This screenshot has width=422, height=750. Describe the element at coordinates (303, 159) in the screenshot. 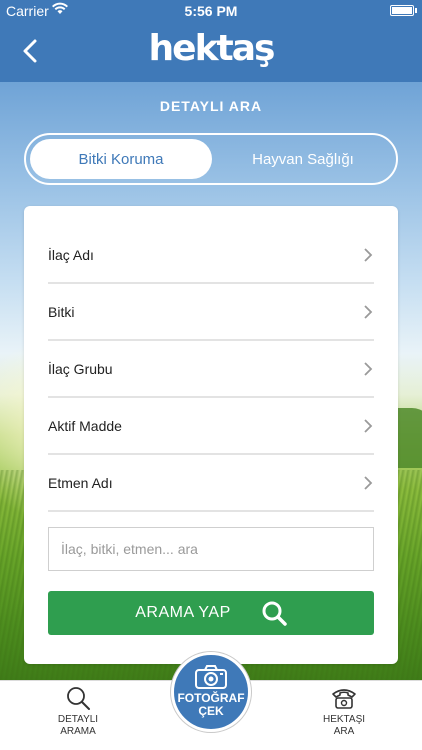

I see `segment-hayvan-sagligi: Hayvan Sağlığı` at that location.